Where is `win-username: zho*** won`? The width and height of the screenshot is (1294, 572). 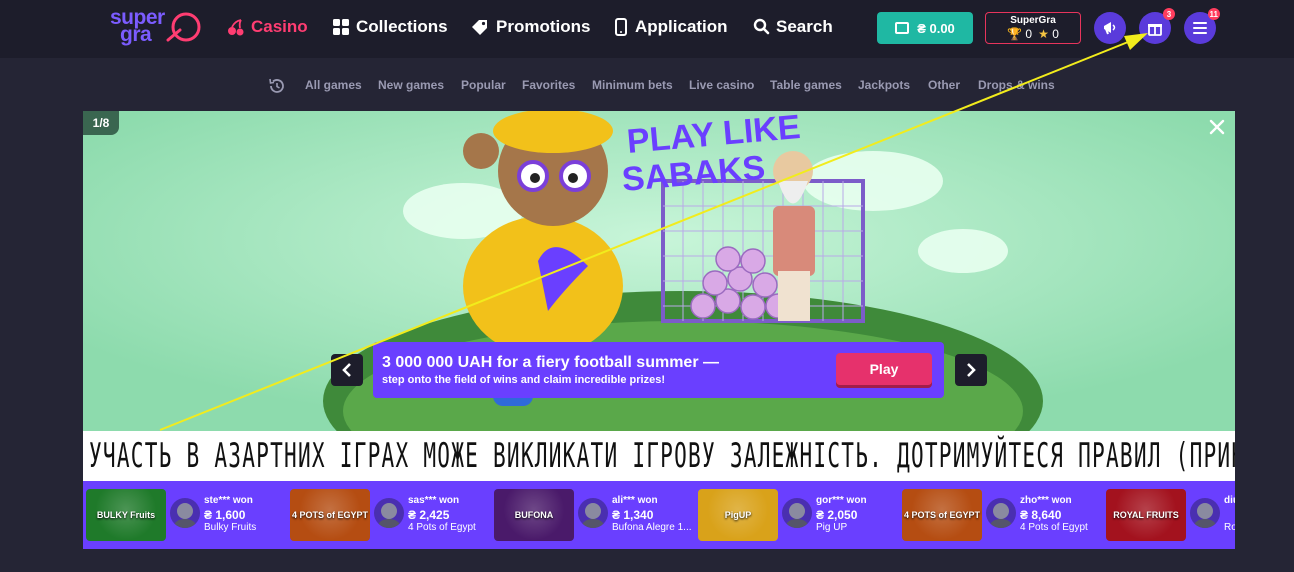 win-username: zho*** won is located at coordinates (1046, 500).